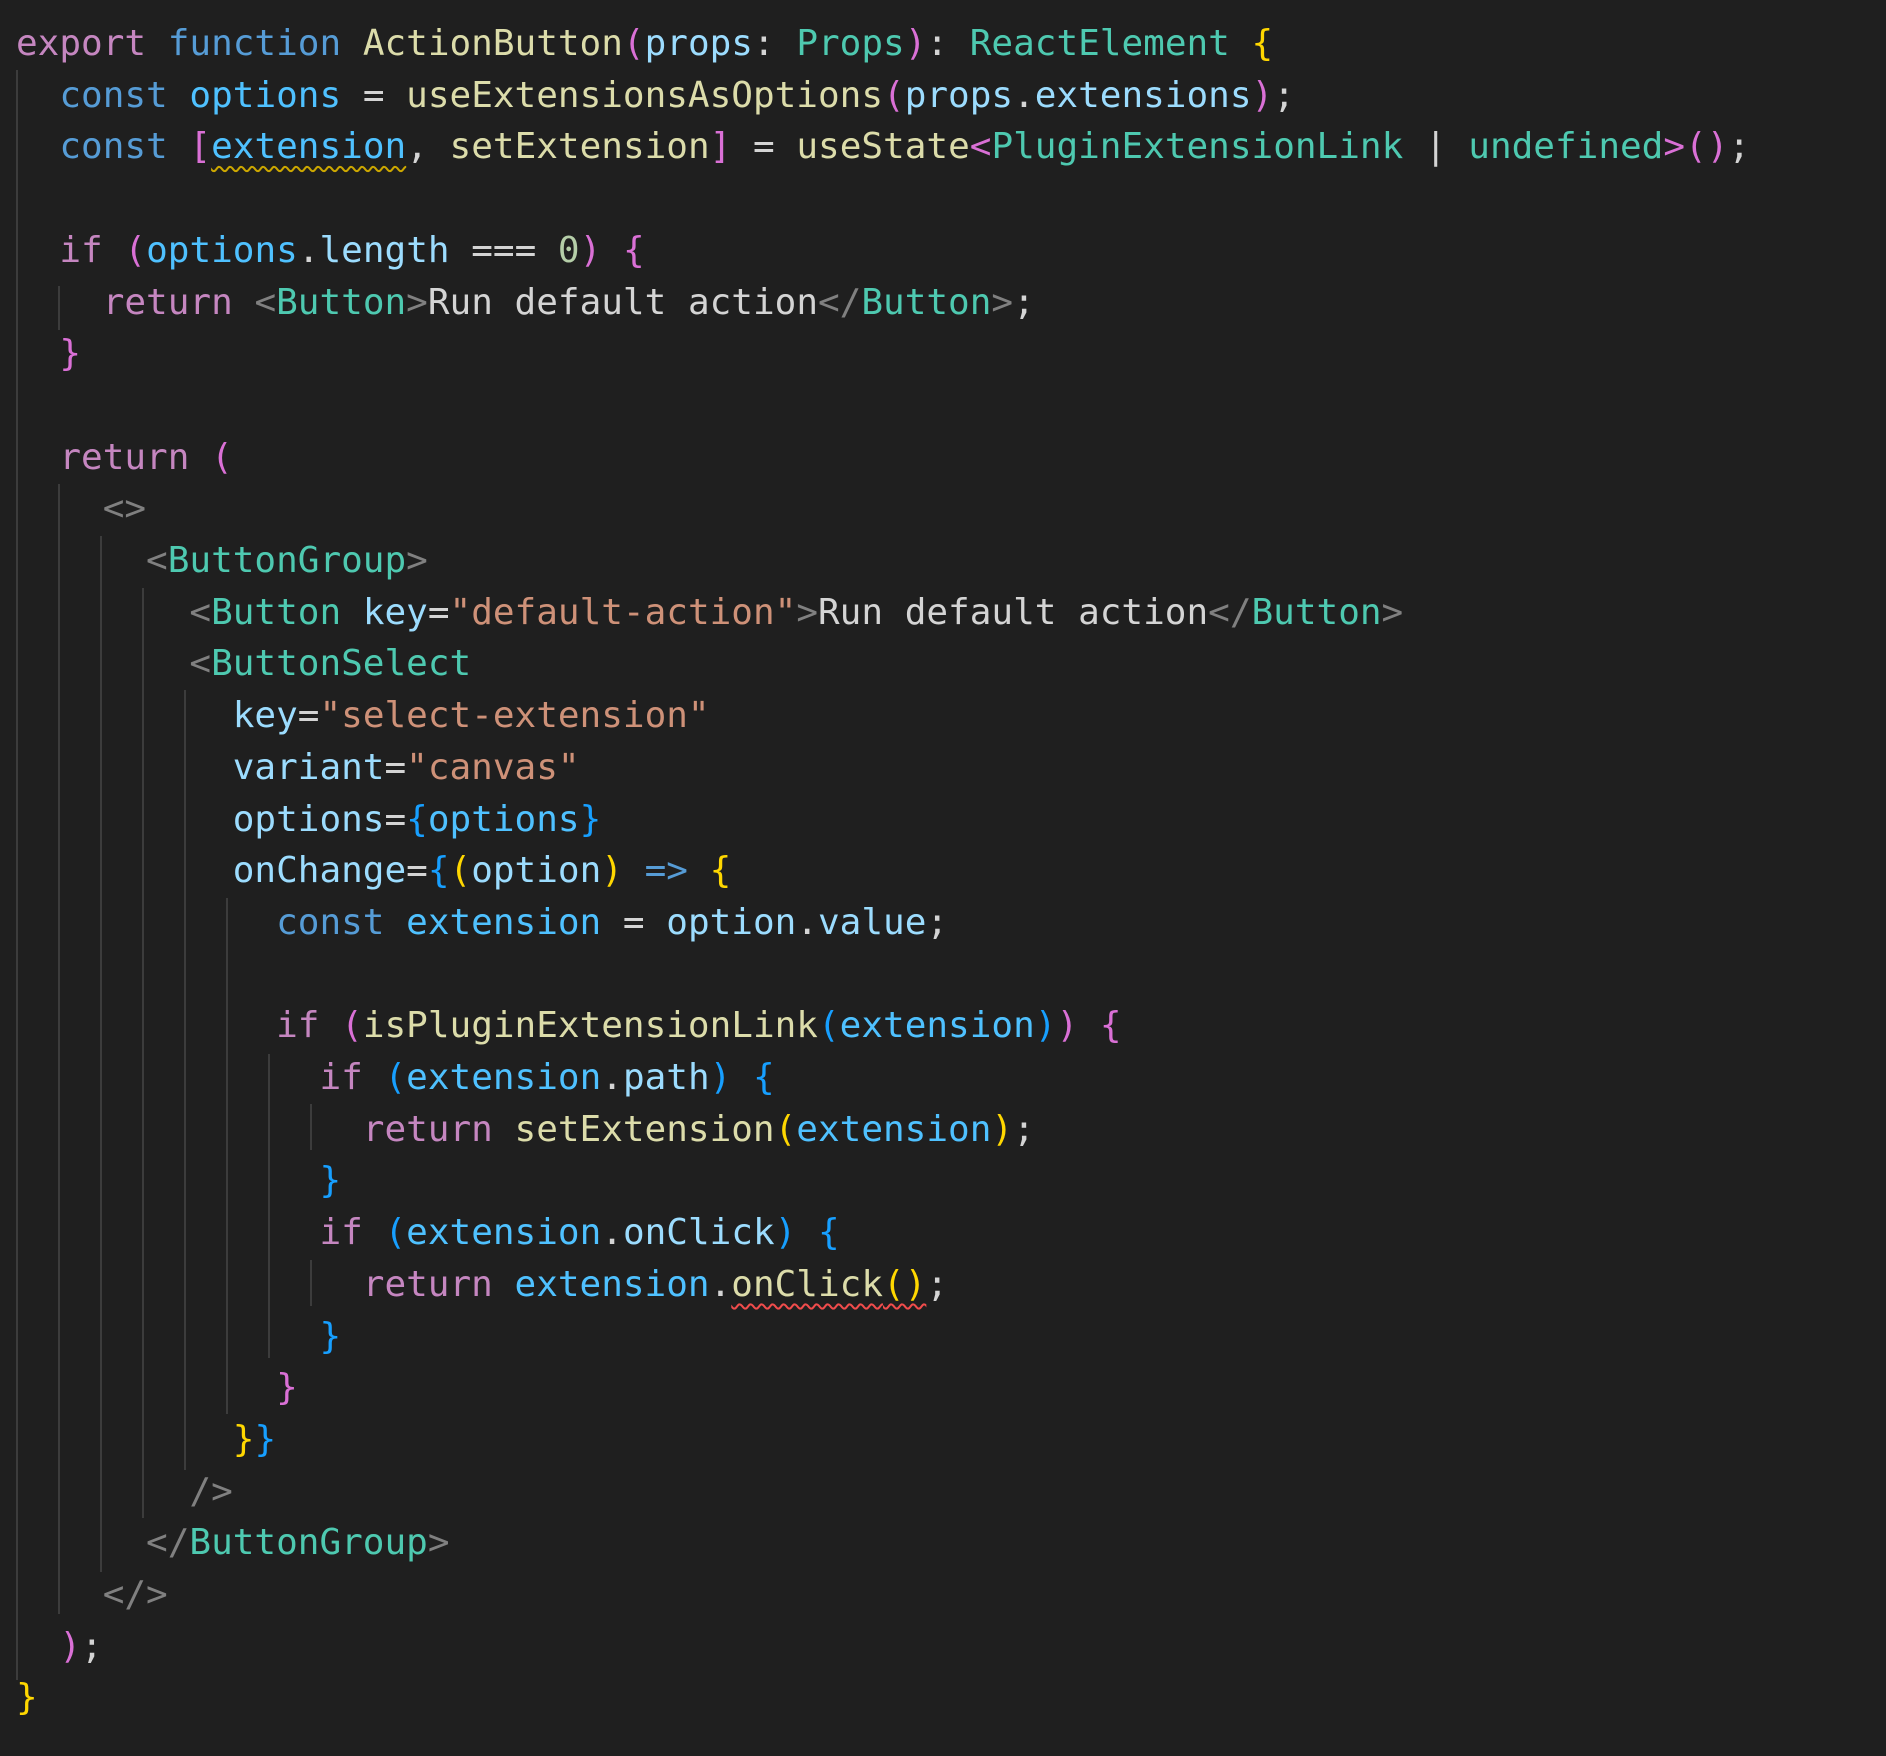 Image resolution: width=1886 pixels, height=1756 pixels. Describe the element at coordinates (330, 251) in the screenshot. I see `code-line: if (options.length === 0) {` at that location.